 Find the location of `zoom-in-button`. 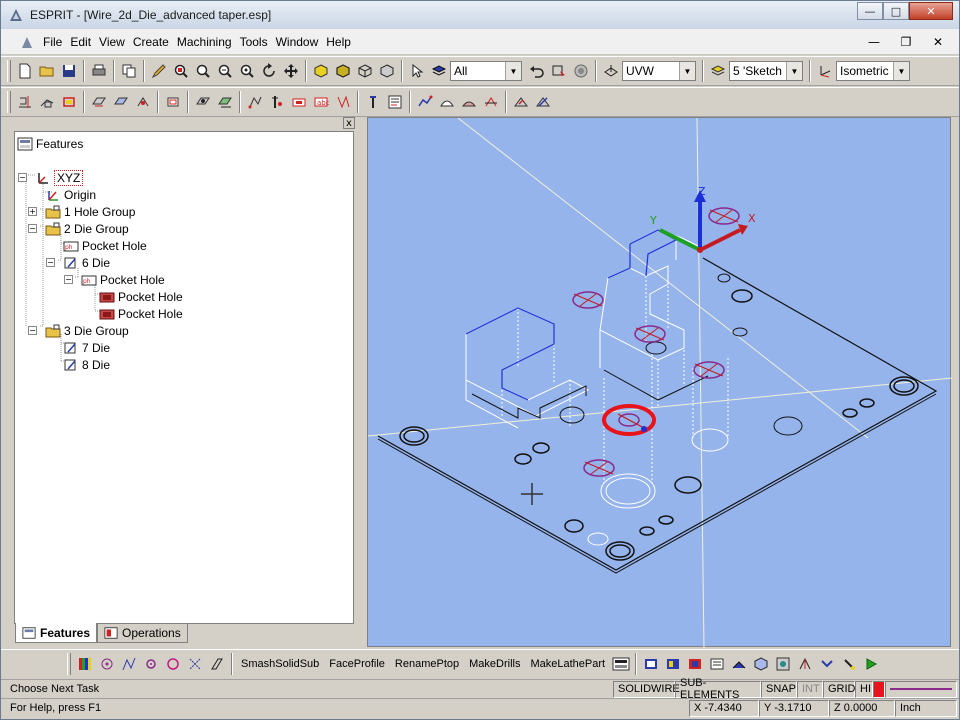

zoom-in-button is located at coordinates (203, 71).